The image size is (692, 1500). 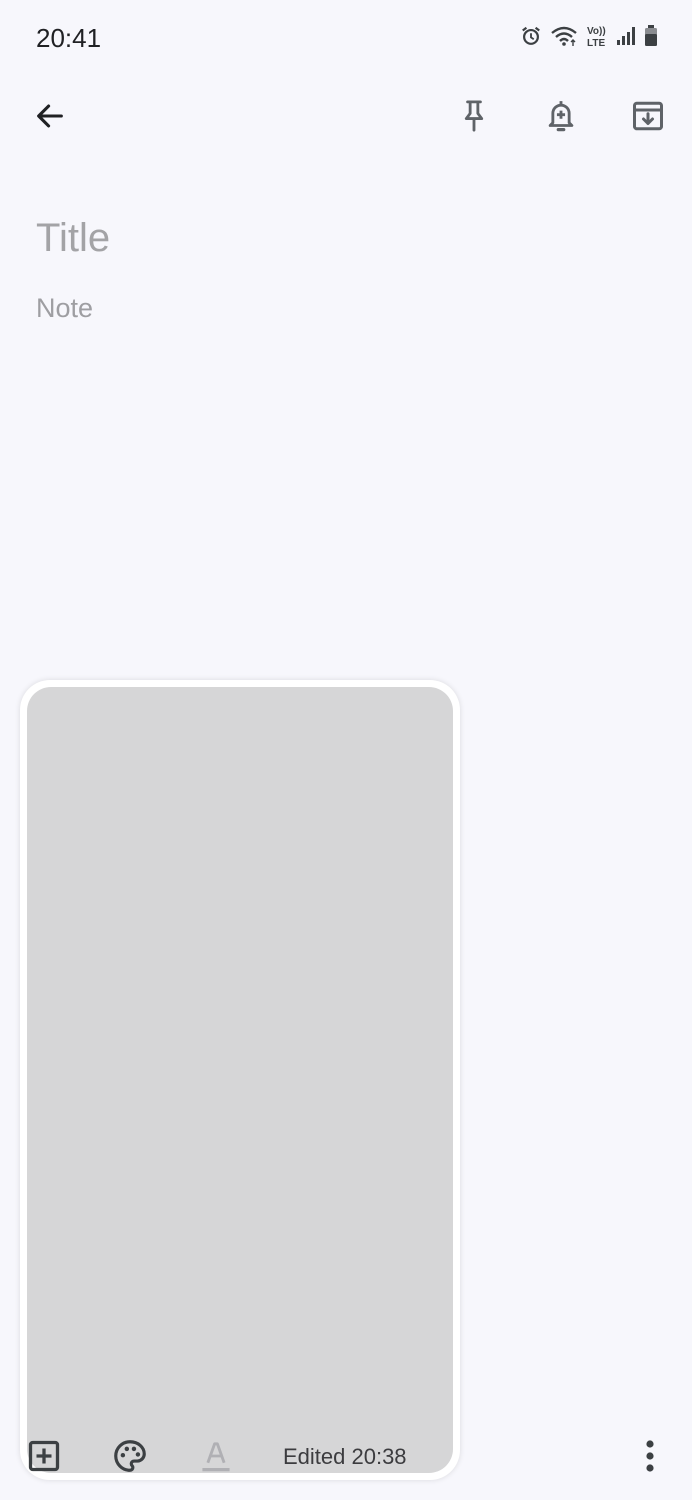 What do you see at coordinates (564, 36) in the screenshot?
I see `wifi-icon` at bounding box center [564, 36].